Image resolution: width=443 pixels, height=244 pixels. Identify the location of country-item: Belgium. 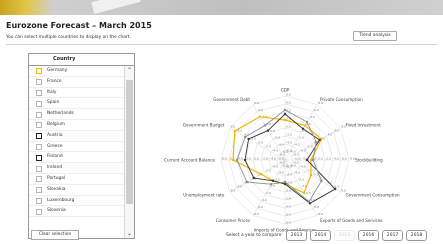
(81, 125).